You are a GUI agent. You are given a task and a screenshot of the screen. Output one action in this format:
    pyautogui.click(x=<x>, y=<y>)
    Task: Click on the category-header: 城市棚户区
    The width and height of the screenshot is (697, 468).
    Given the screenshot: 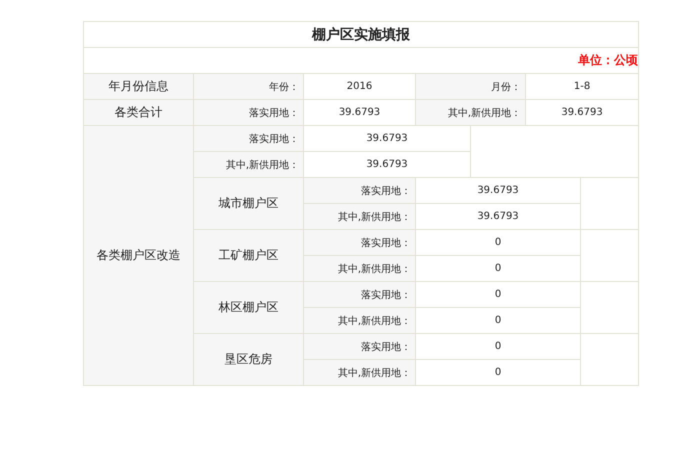 What is the action you would take?
    pyautogui.click(x=249, y=204)
    